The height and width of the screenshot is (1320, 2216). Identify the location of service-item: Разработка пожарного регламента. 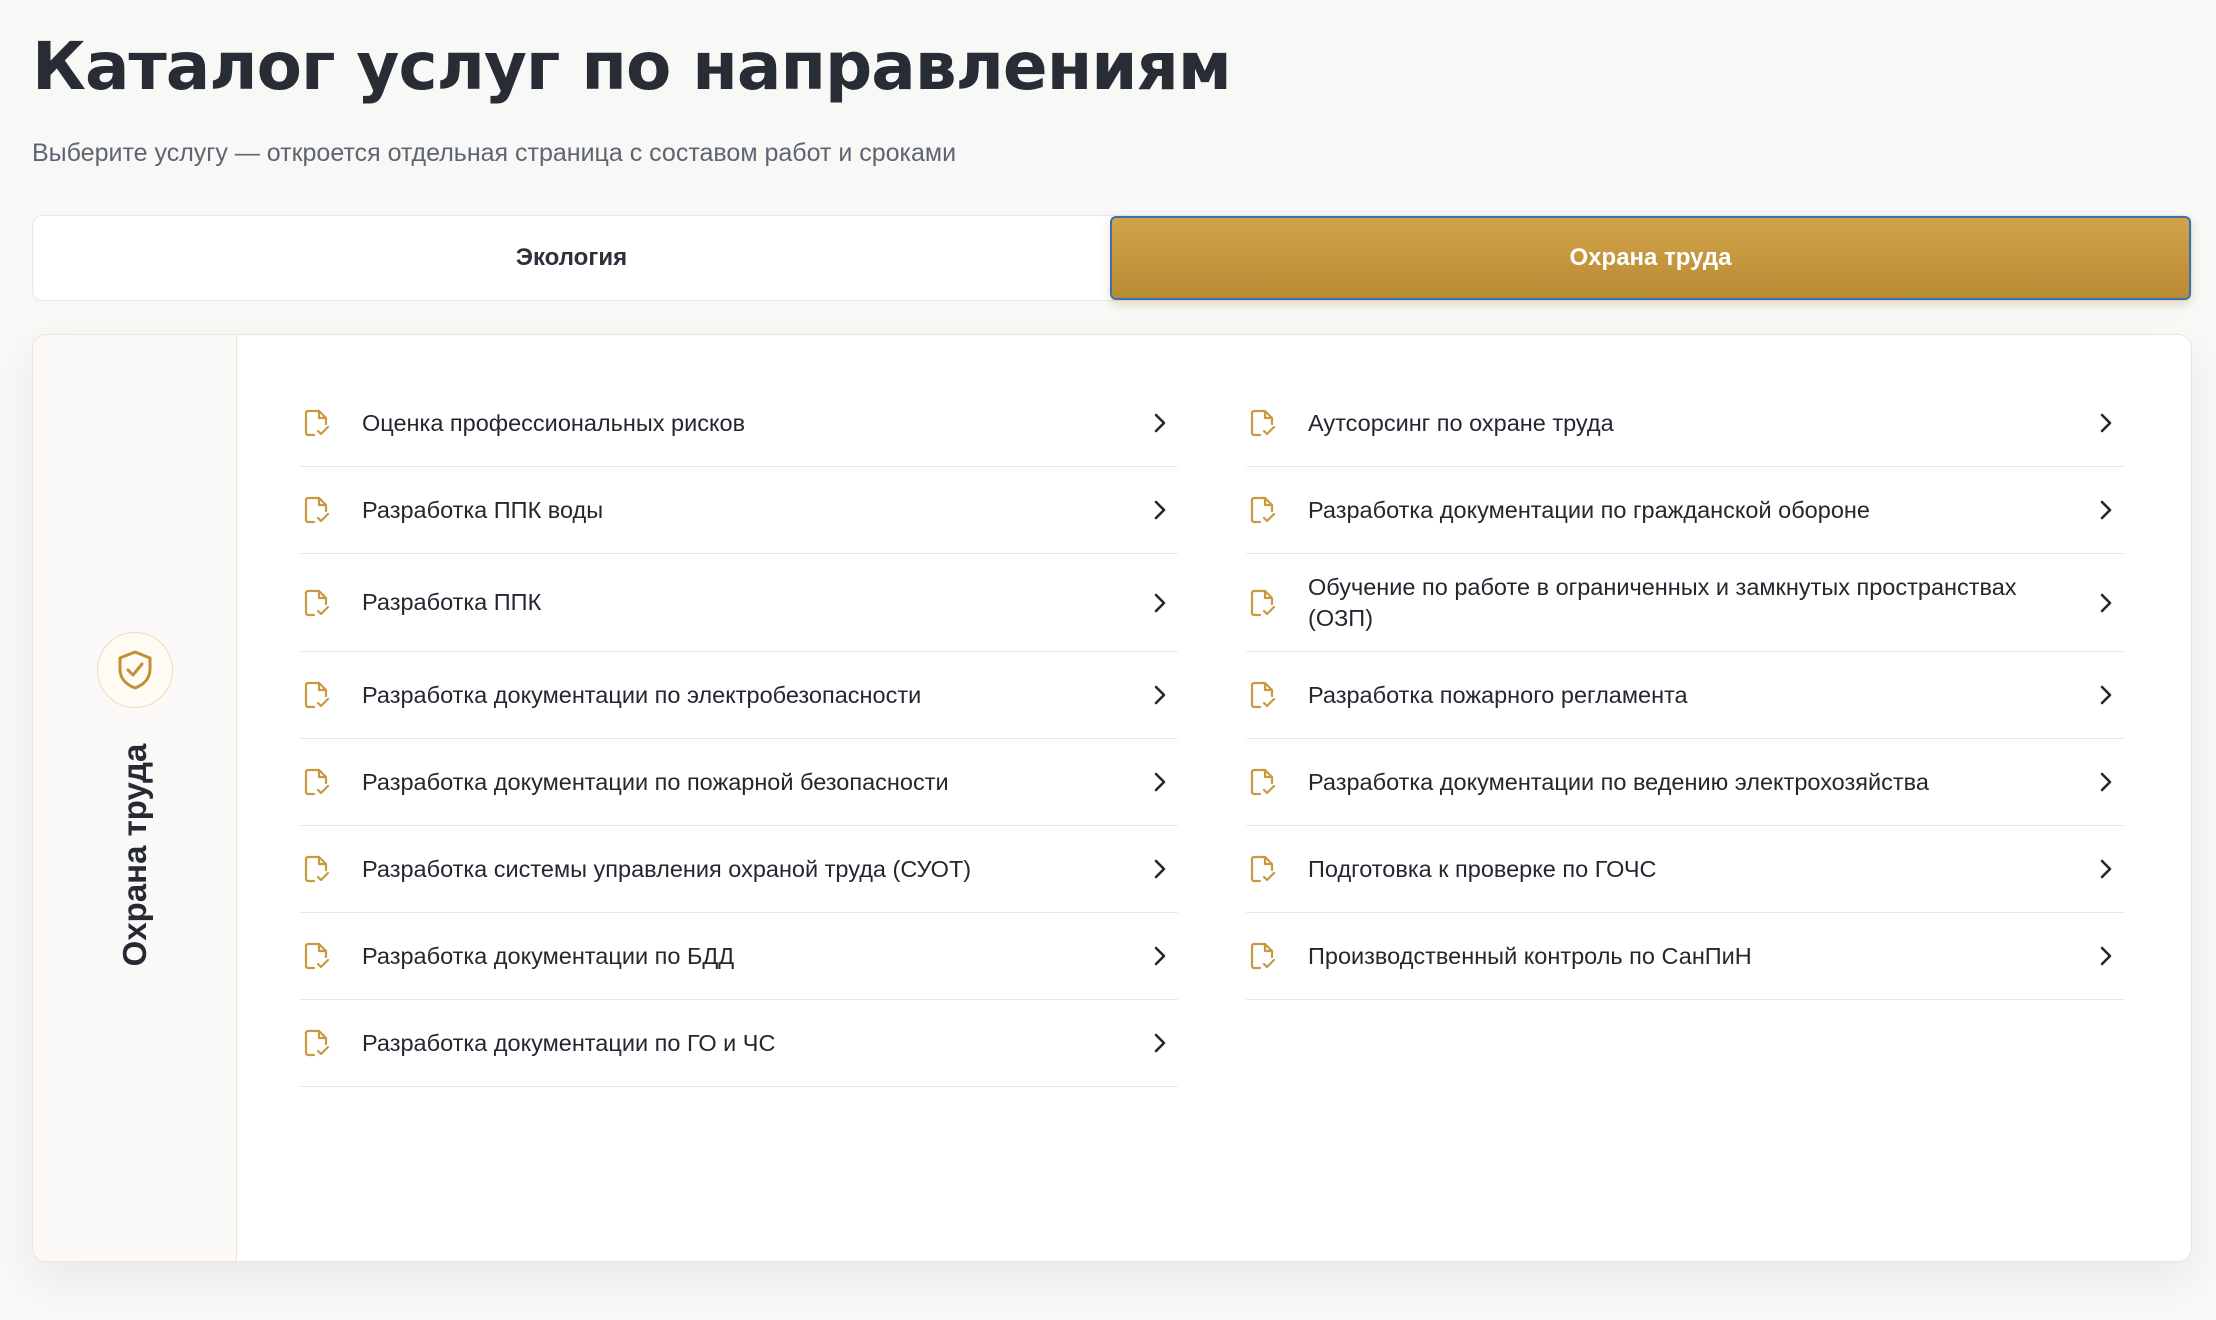
(1685, 695).